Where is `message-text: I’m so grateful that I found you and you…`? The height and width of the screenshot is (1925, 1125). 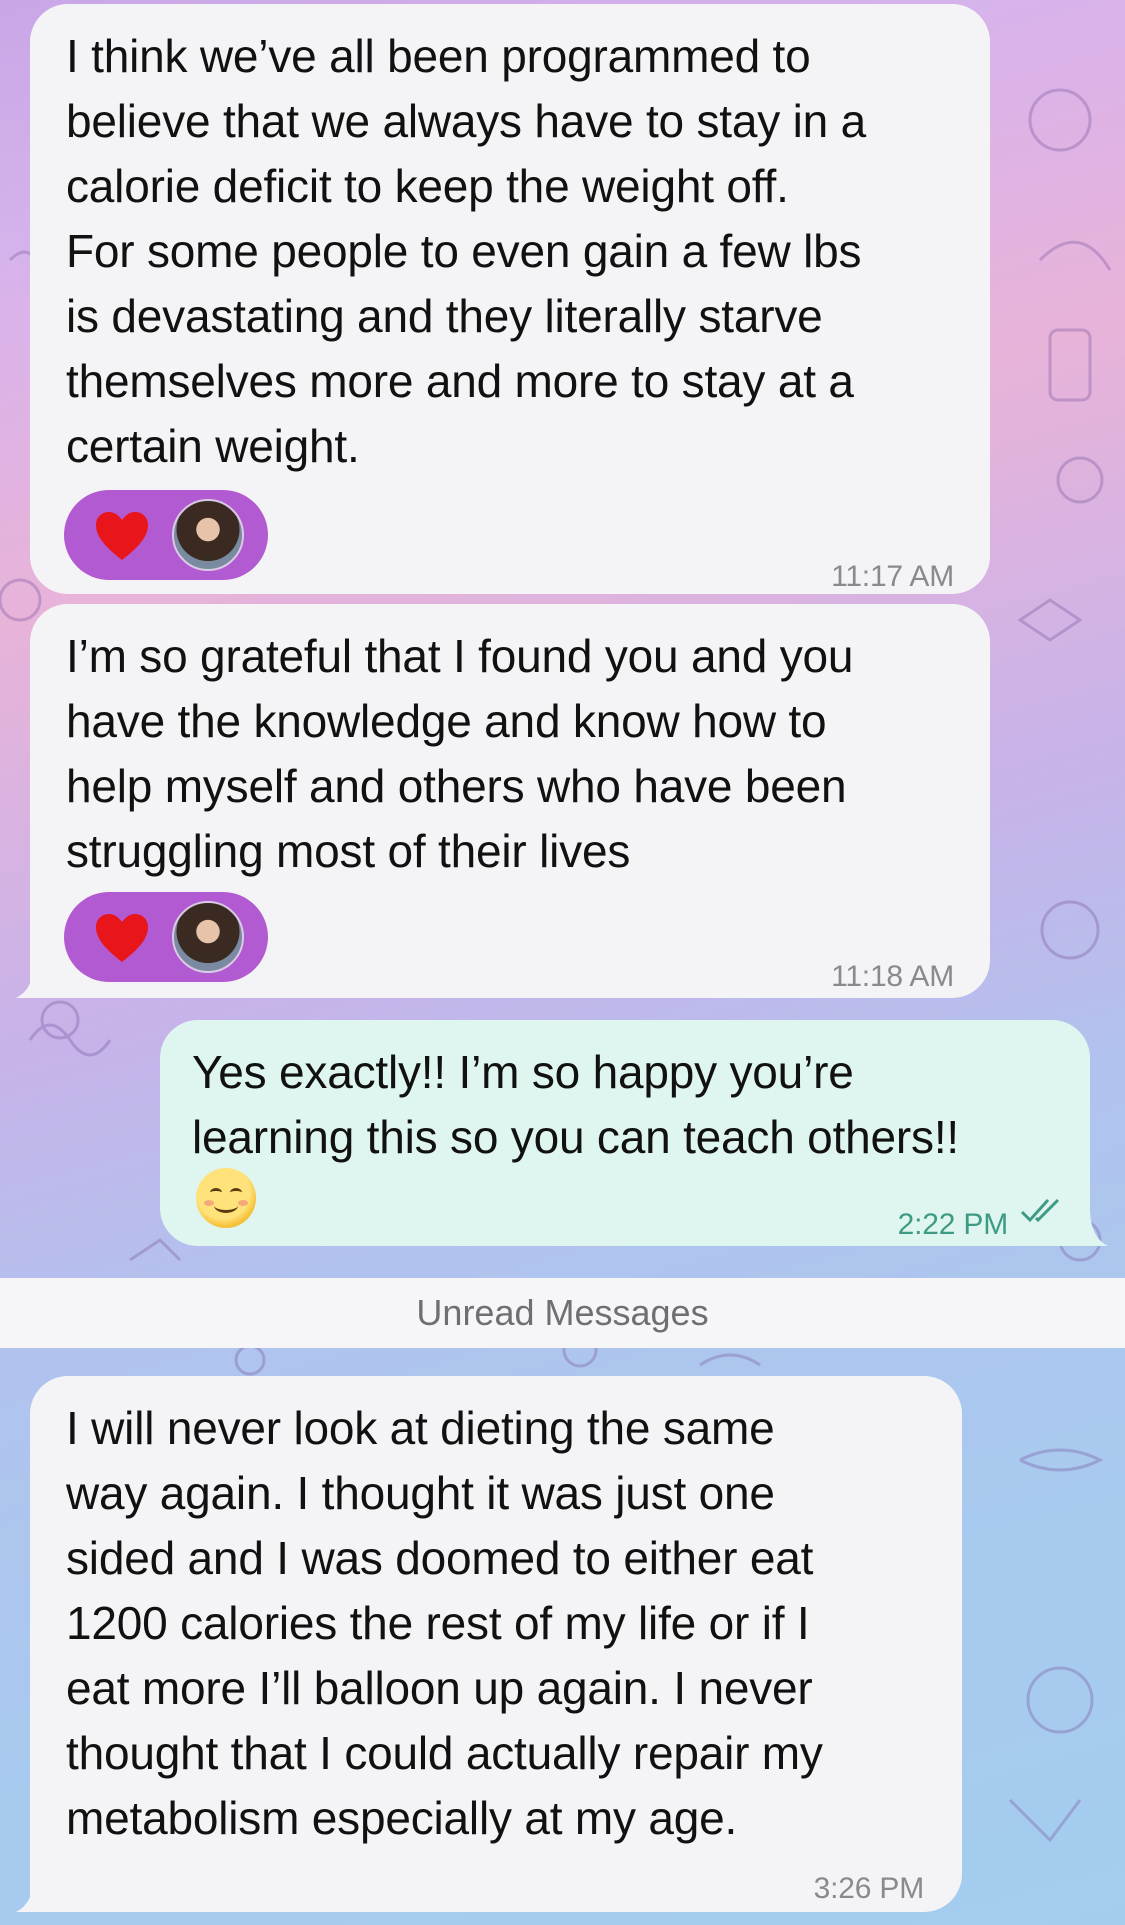 message-text: I’m so grateful that I found you and you… is located at coordinates (460, 753).